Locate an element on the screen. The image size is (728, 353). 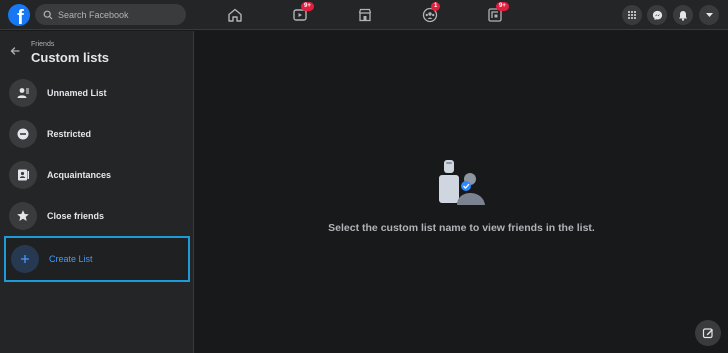
groups-badge: 1 is located at coordinates (436, 6).